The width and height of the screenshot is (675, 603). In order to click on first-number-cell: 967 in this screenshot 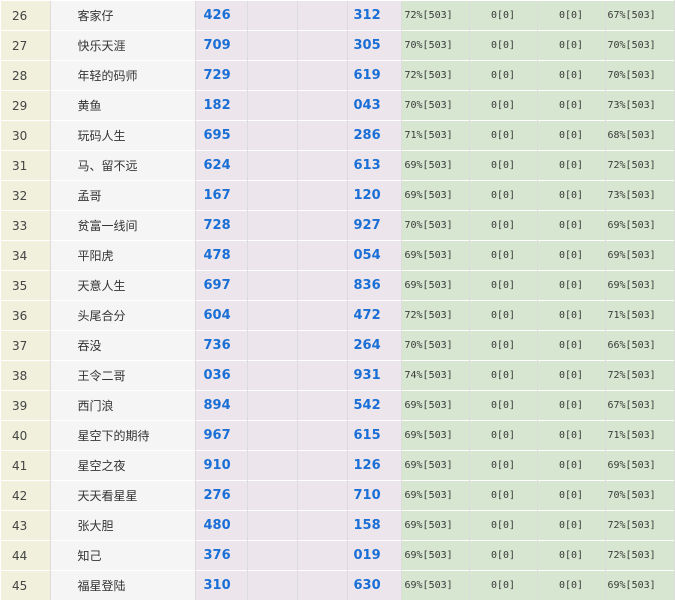, I will do `click(220, 435)`.